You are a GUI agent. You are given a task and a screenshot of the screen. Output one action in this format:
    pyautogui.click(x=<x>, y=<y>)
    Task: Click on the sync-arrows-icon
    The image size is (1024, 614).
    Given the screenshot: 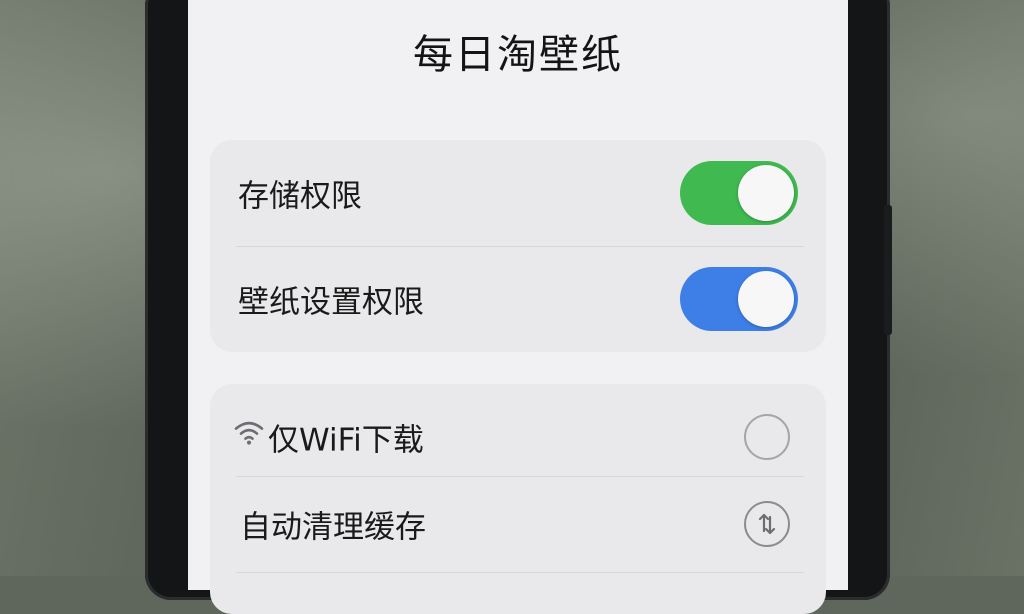 What is the action you would take?
    pyautogui.click(x=767, y=524)
    